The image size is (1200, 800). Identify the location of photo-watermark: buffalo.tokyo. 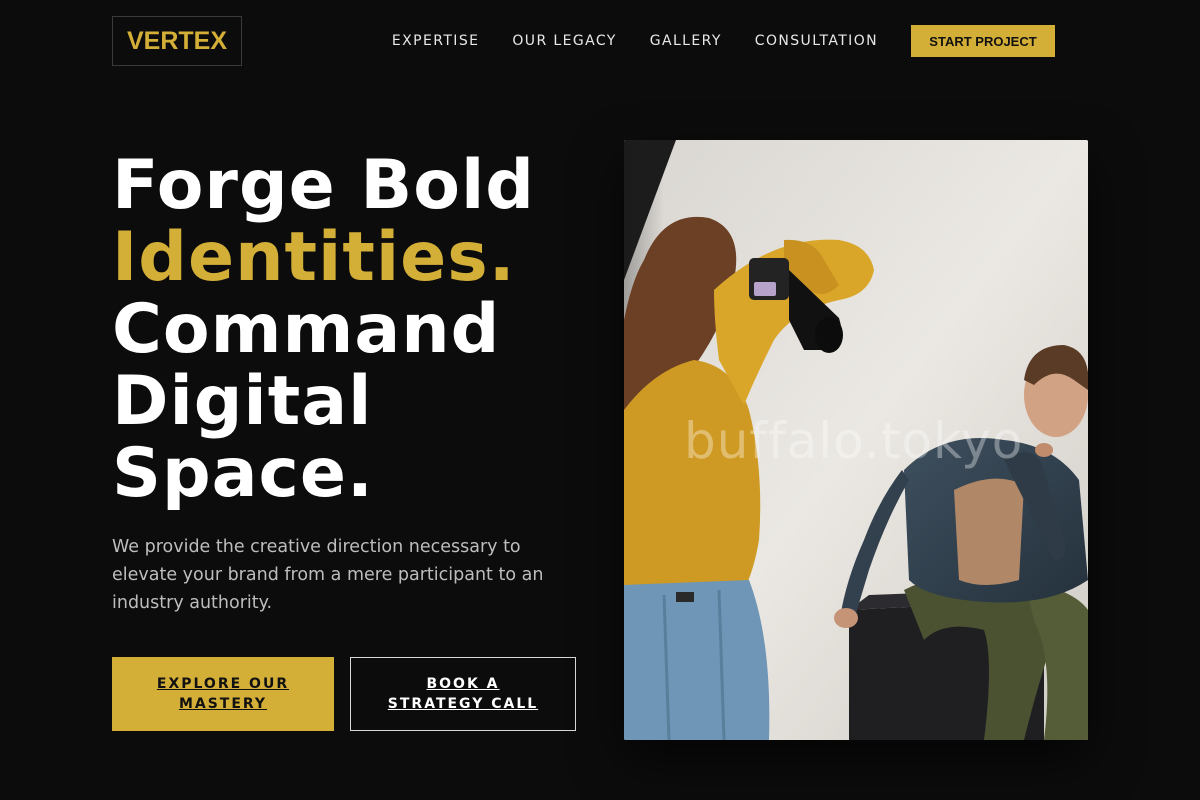
(854, 441).